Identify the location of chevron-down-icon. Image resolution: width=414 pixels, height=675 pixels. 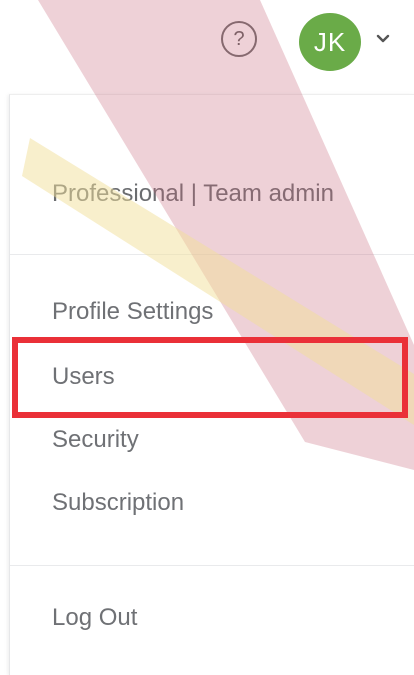
(383, 38).